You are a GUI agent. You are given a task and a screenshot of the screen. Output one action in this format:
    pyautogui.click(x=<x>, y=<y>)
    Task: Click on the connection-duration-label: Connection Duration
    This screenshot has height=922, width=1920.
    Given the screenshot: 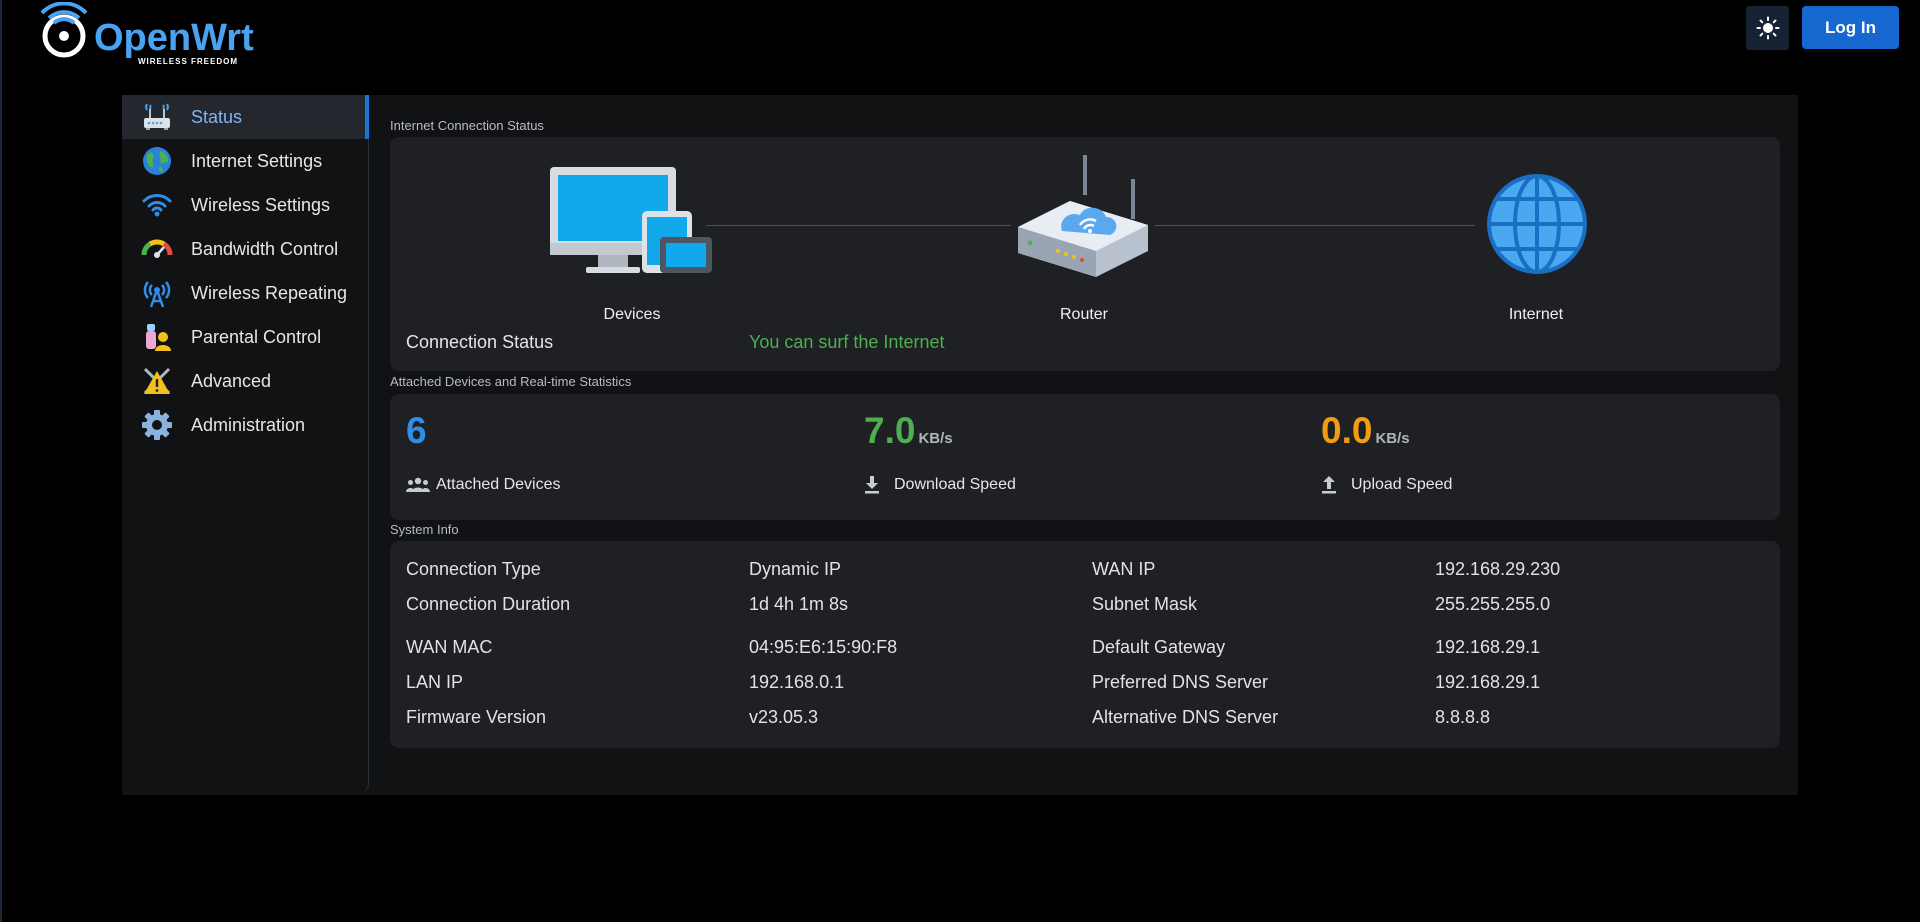 What is the action you would take?
    pyautogui.click(x=488, y=604)
    